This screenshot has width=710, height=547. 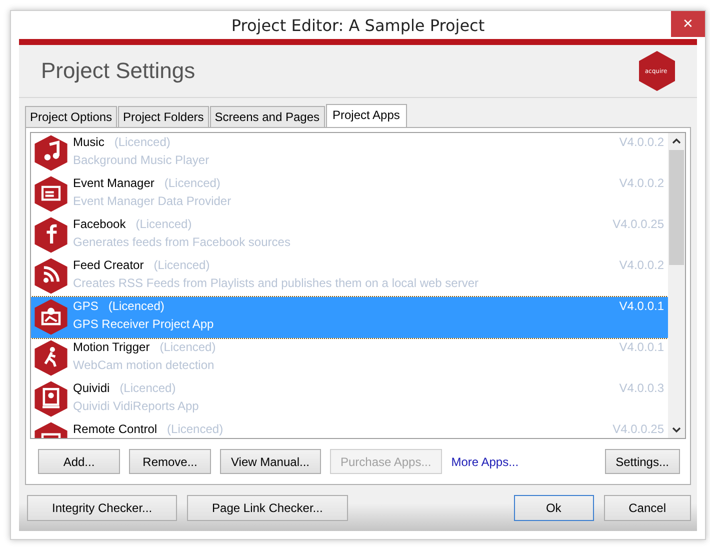 I want to click on app-row: Event Manager (Licenced) Event Manager Data Provider V4.0.0.2, so click(x=349, y=194).